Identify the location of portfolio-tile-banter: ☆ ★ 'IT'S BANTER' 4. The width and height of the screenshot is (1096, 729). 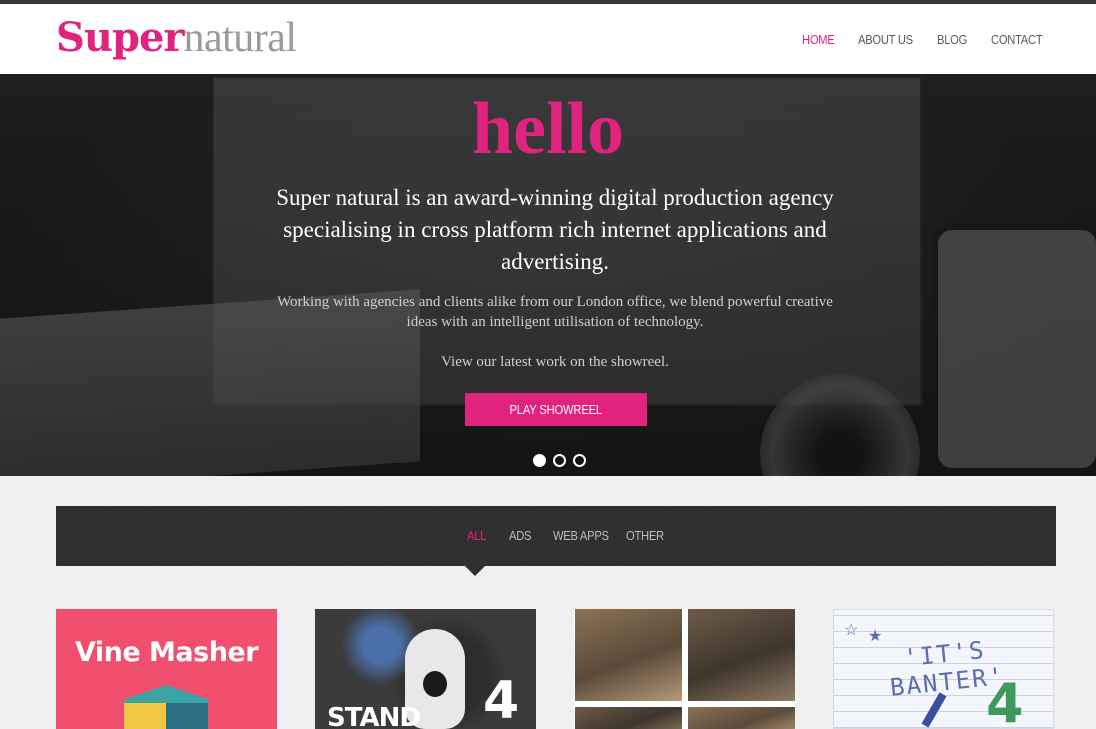
(943, 669).